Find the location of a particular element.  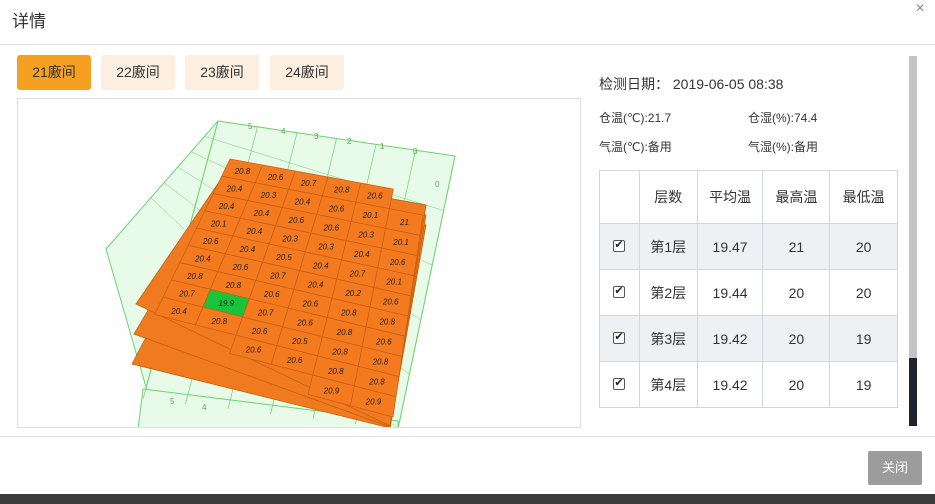

detection-date: 检测日期： 2019-06-05 08:38 is located at coordinates (691, 84).